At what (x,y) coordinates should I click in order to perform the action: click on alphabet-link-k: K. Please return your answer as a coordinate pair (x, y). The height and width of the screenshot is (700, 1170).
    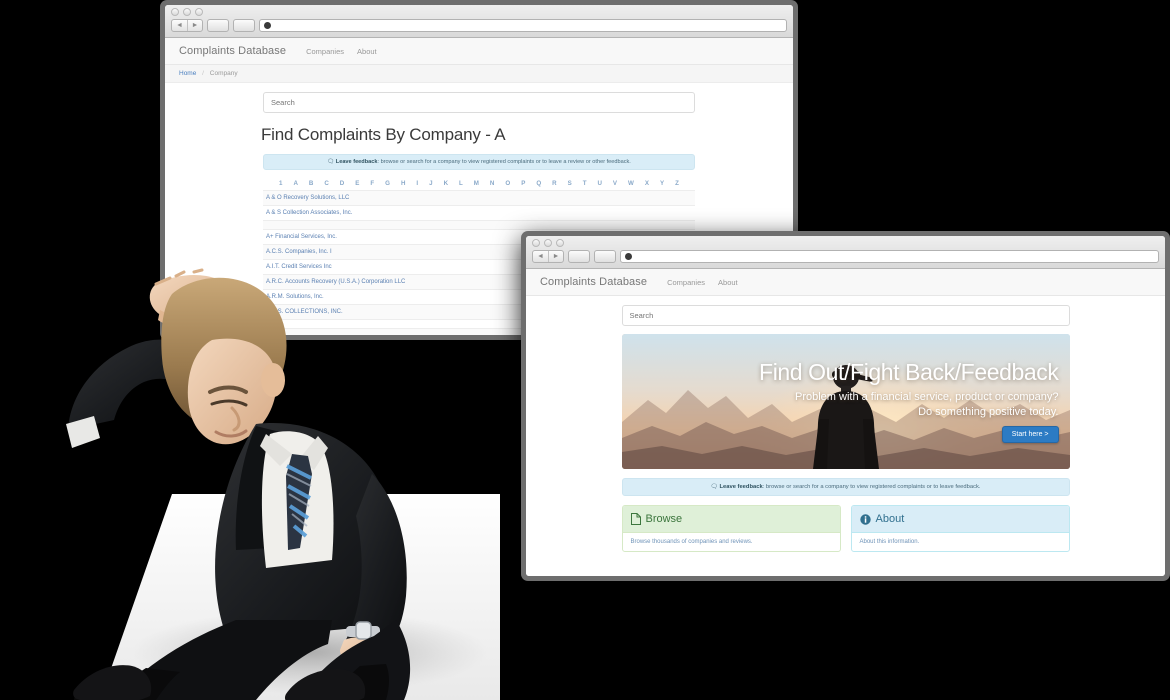
    Looking at the image, I should click on (446, 183).